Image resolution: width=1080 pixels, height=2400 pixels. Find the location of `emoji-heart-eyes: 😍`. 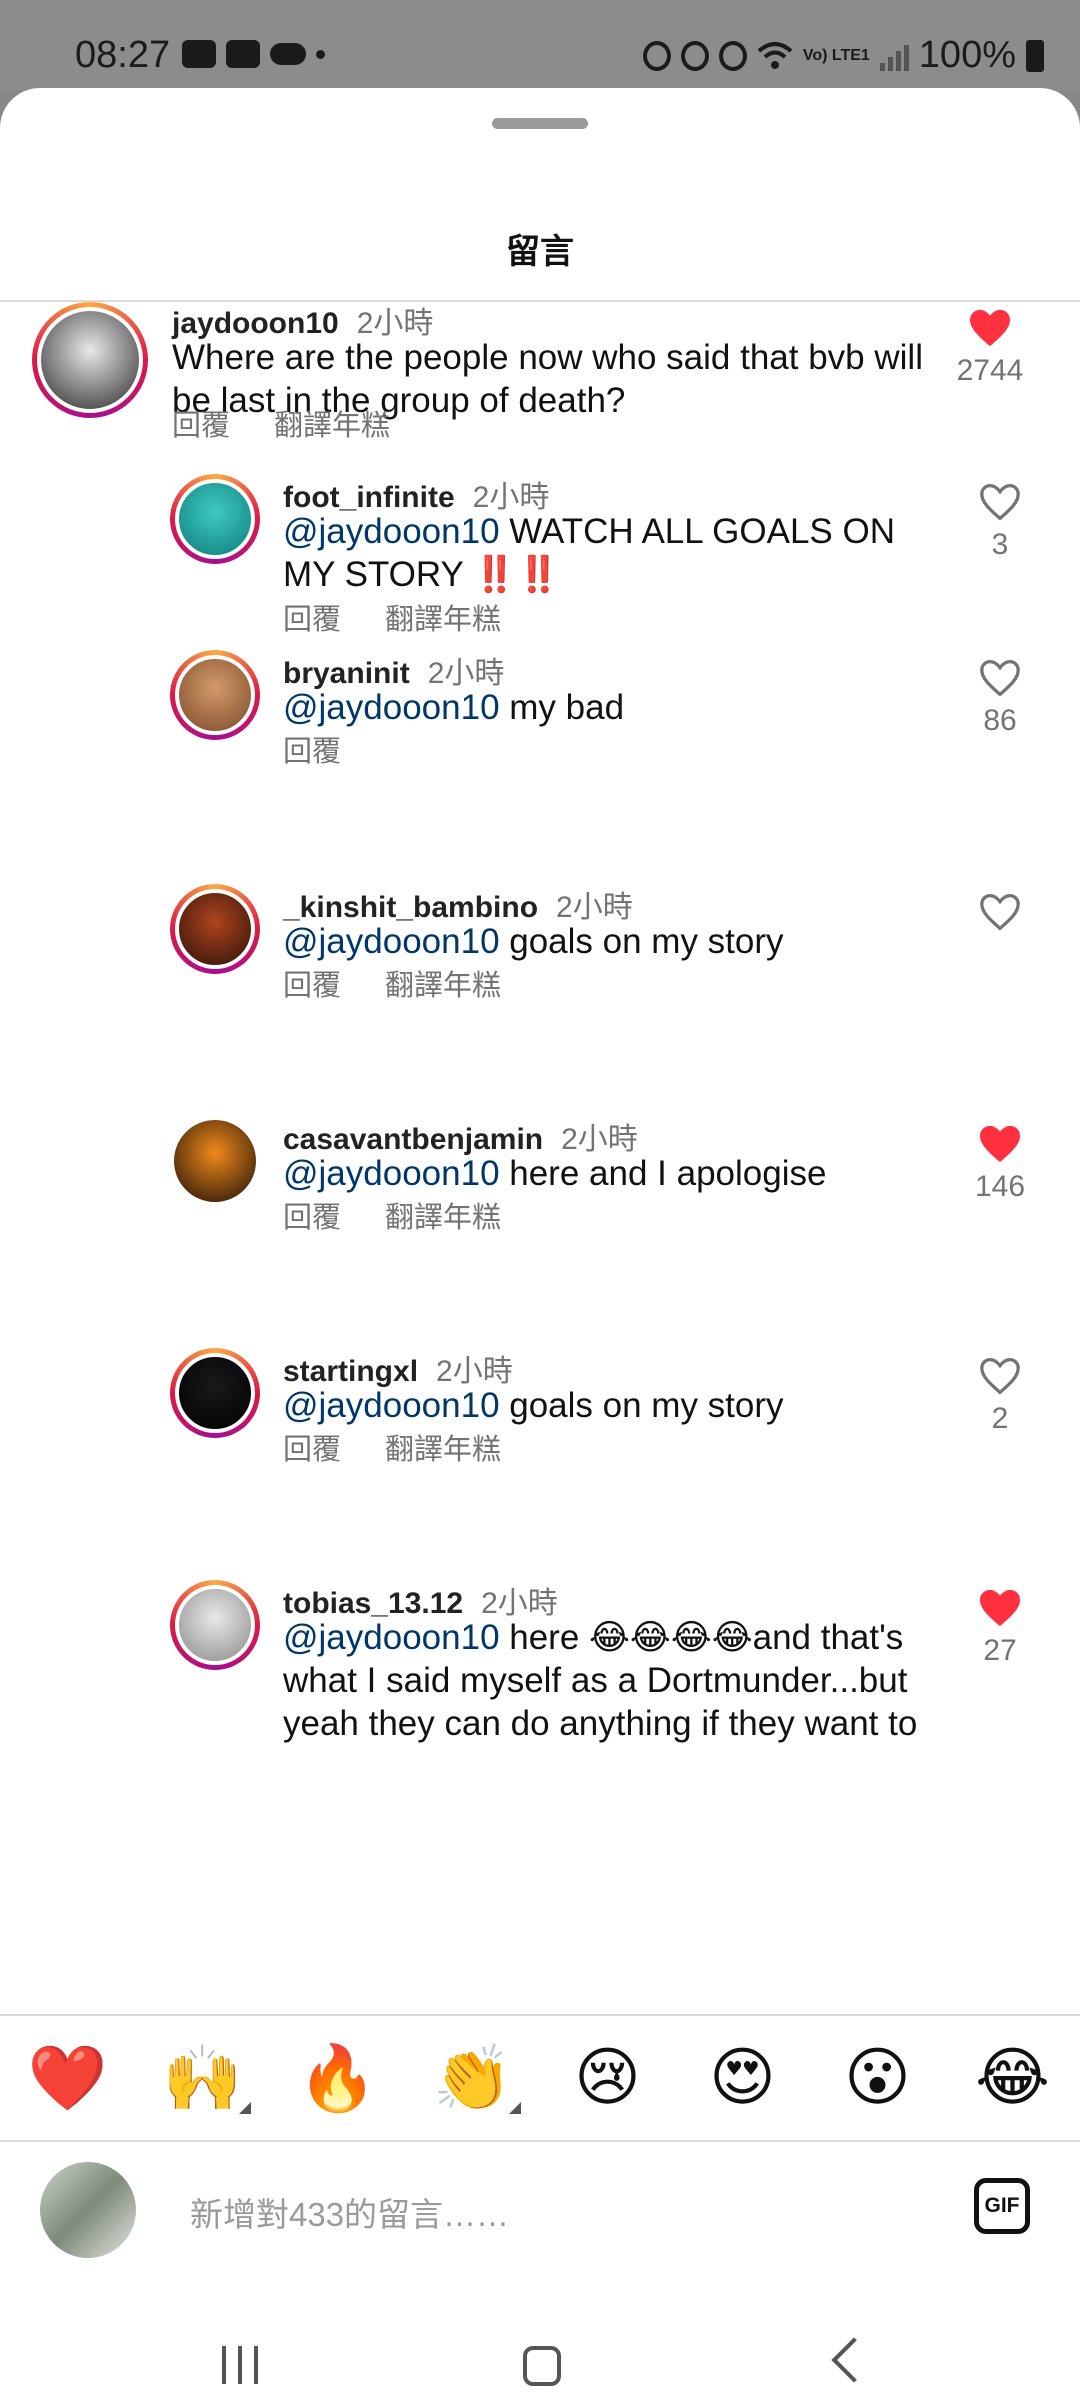

emoji-heart-eyes: 😍 is located at coordinates (743, 2078).